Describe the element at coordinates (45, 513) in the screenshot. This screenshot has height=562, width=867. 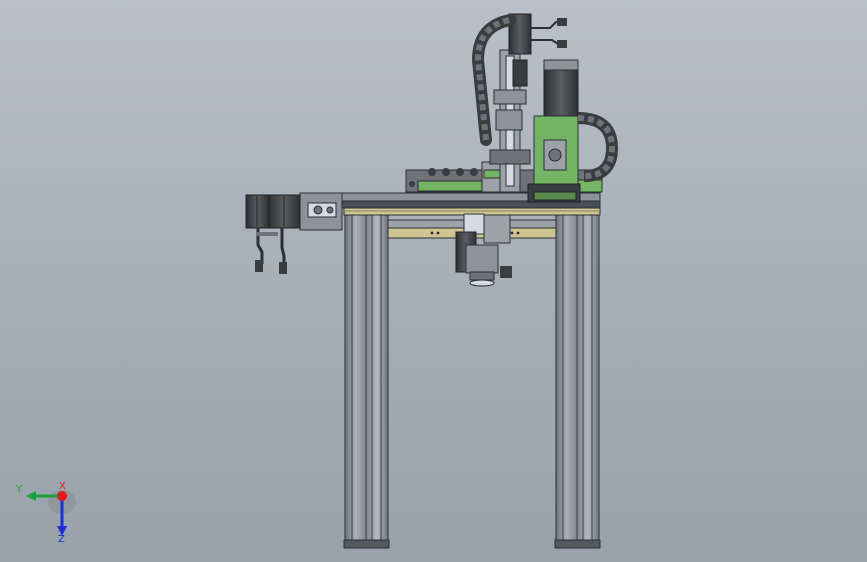
I see `coordinate-triad-icon: Y X Z` at that location.